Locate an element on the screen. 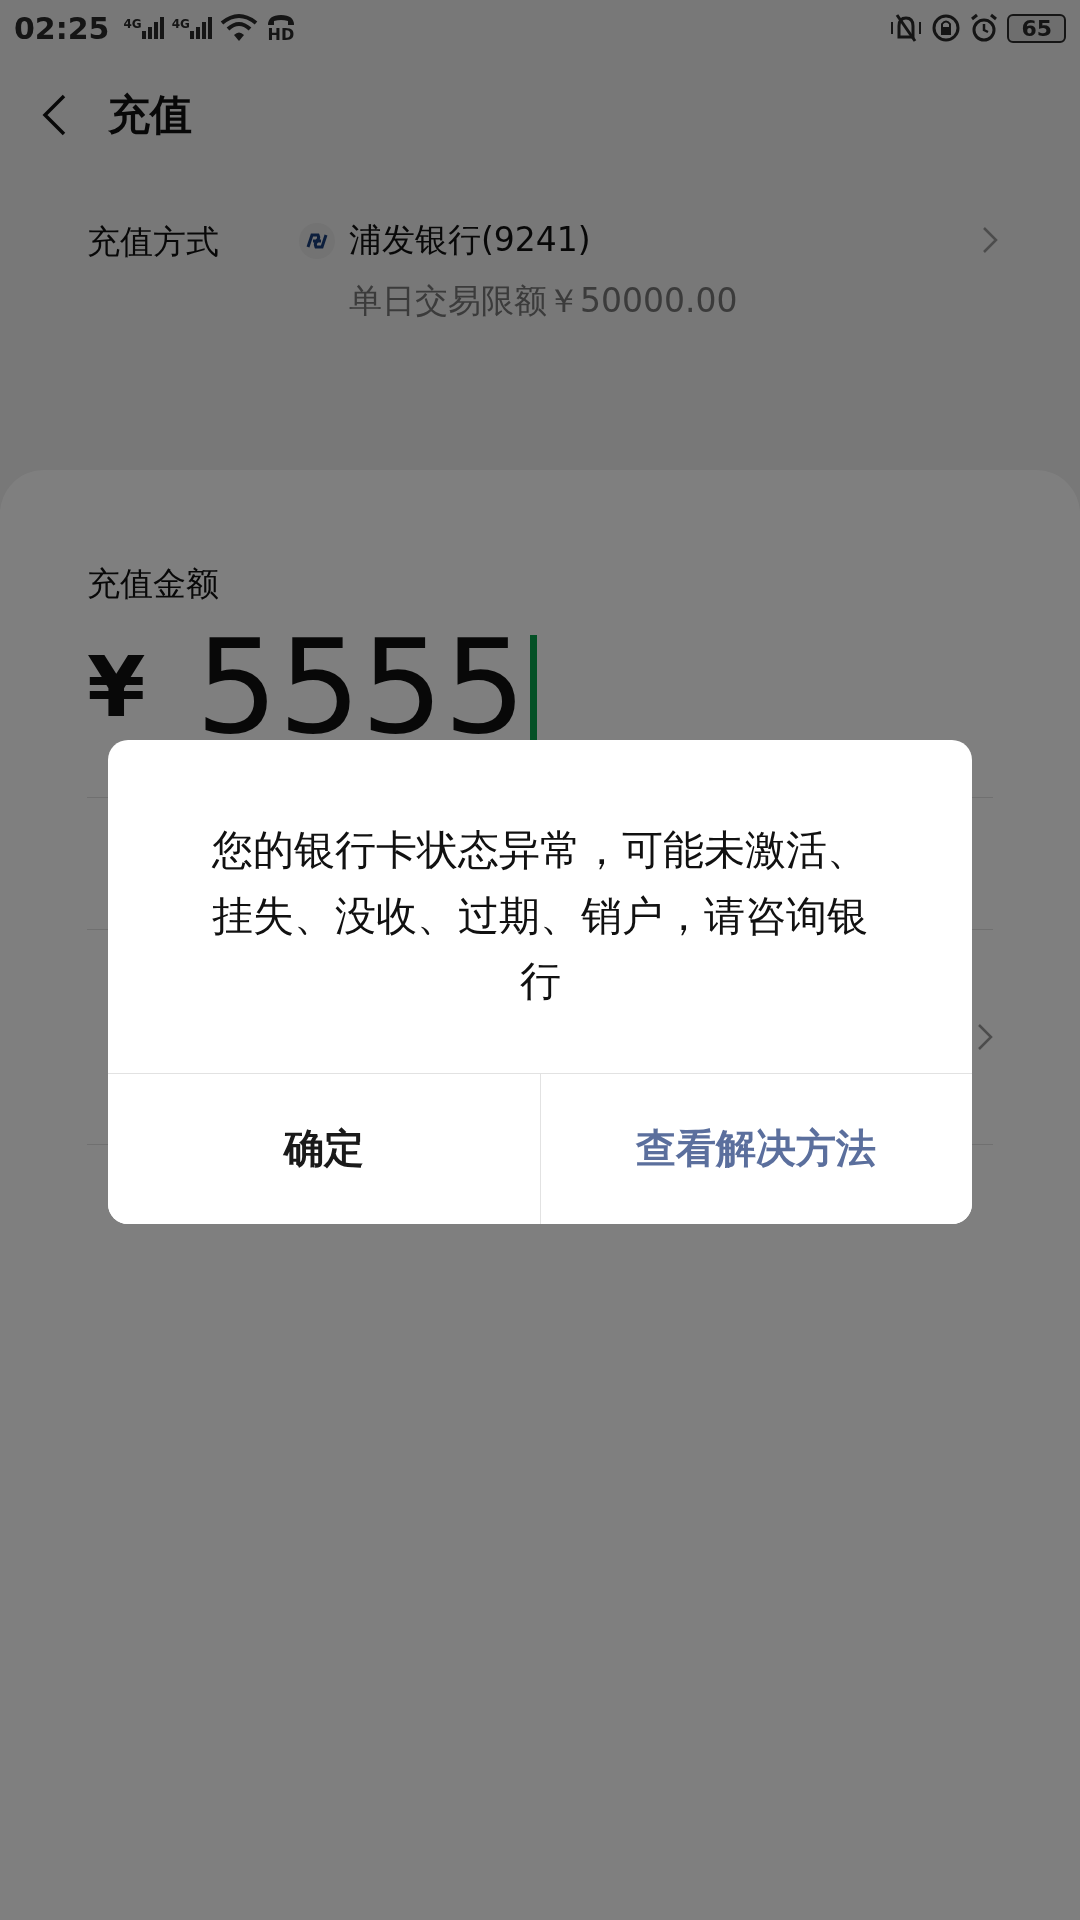 This screenshot has height=1920, width=1080. wifi-icon is located at coordinates (238, 28).